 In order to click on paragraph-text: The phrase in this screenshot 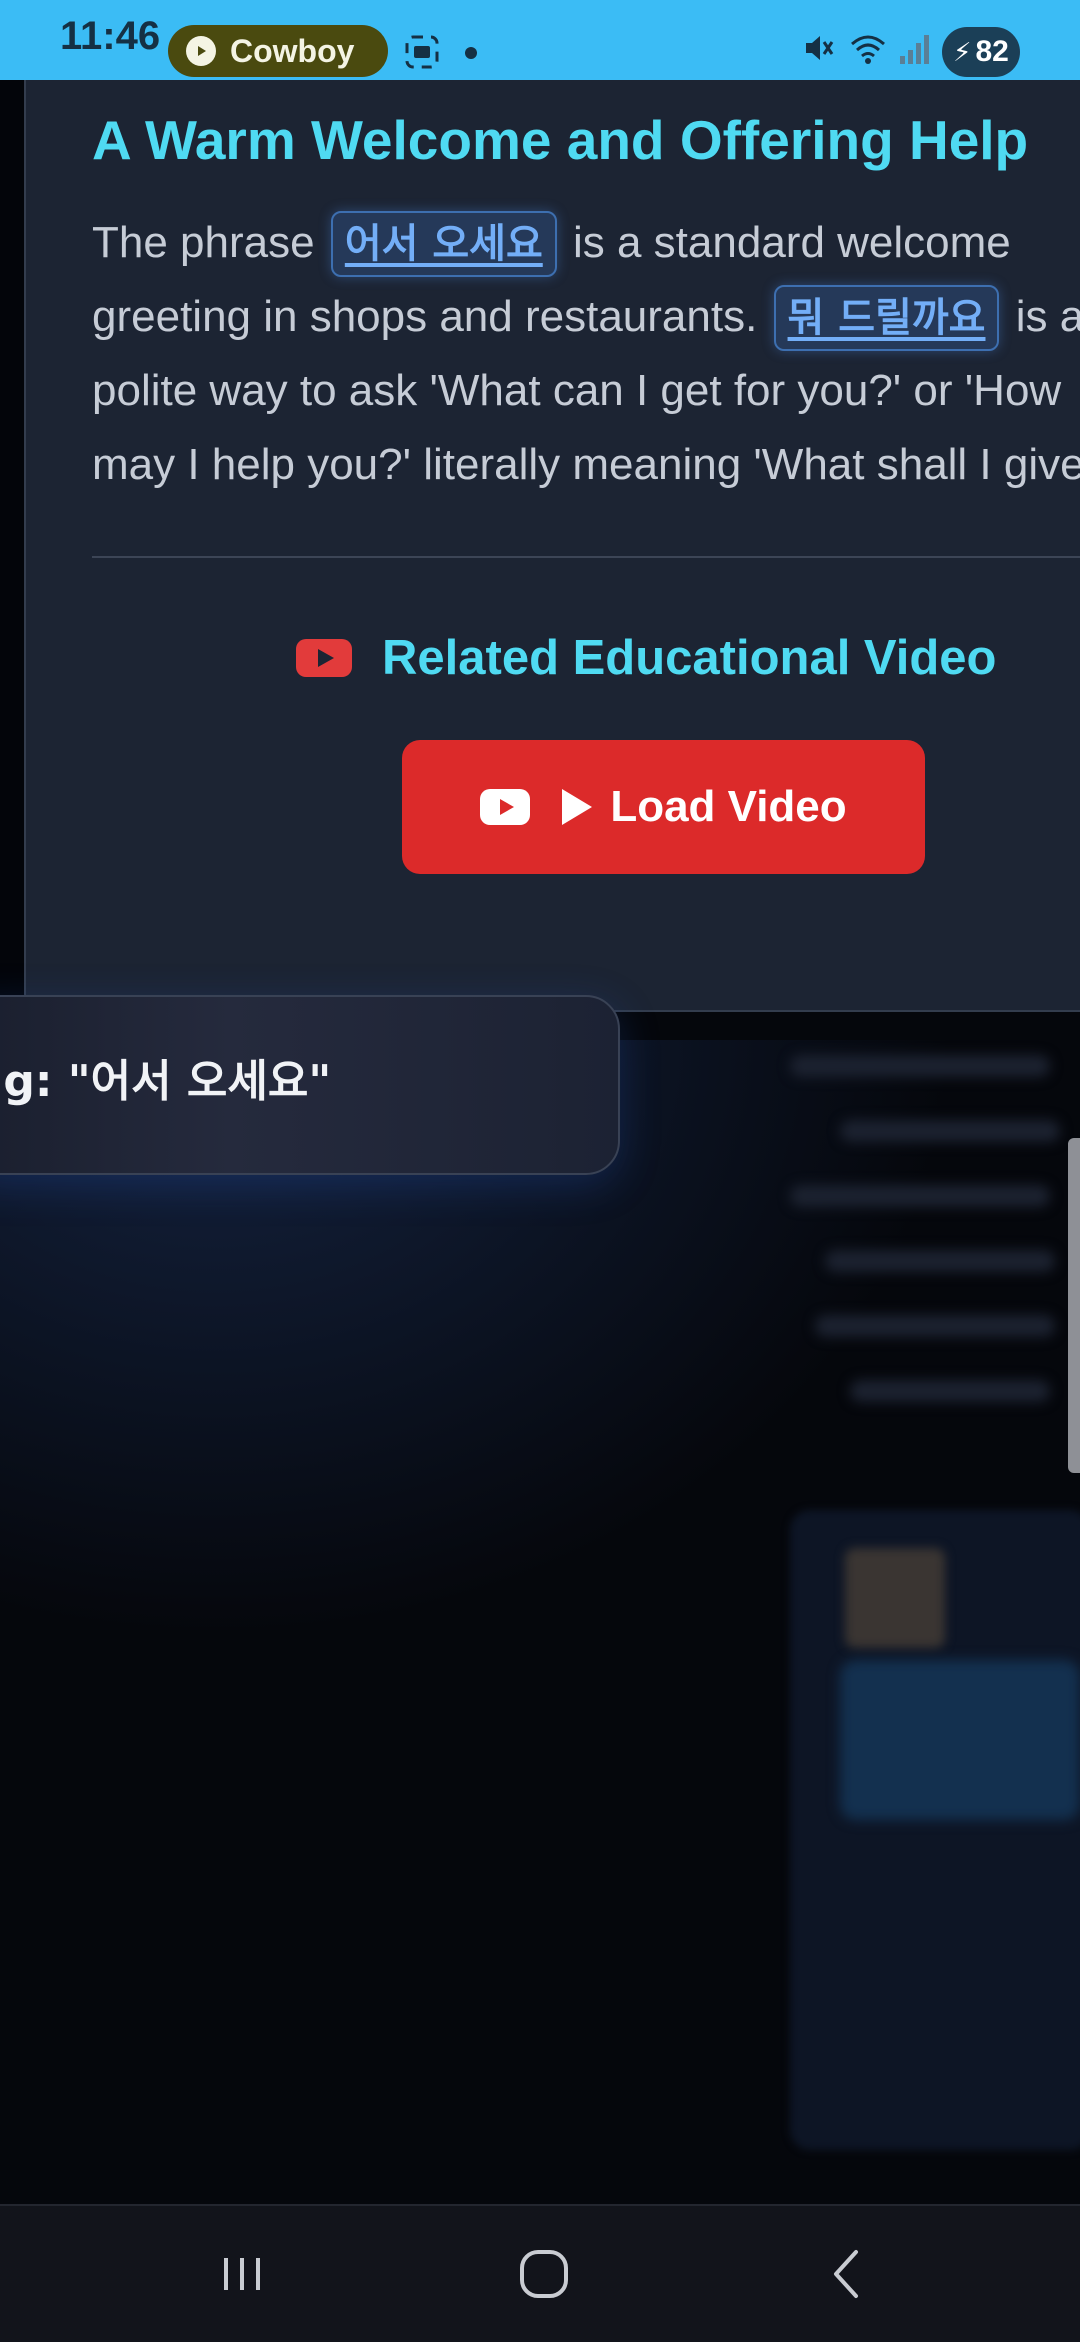, I will do `click(203, 242)`.